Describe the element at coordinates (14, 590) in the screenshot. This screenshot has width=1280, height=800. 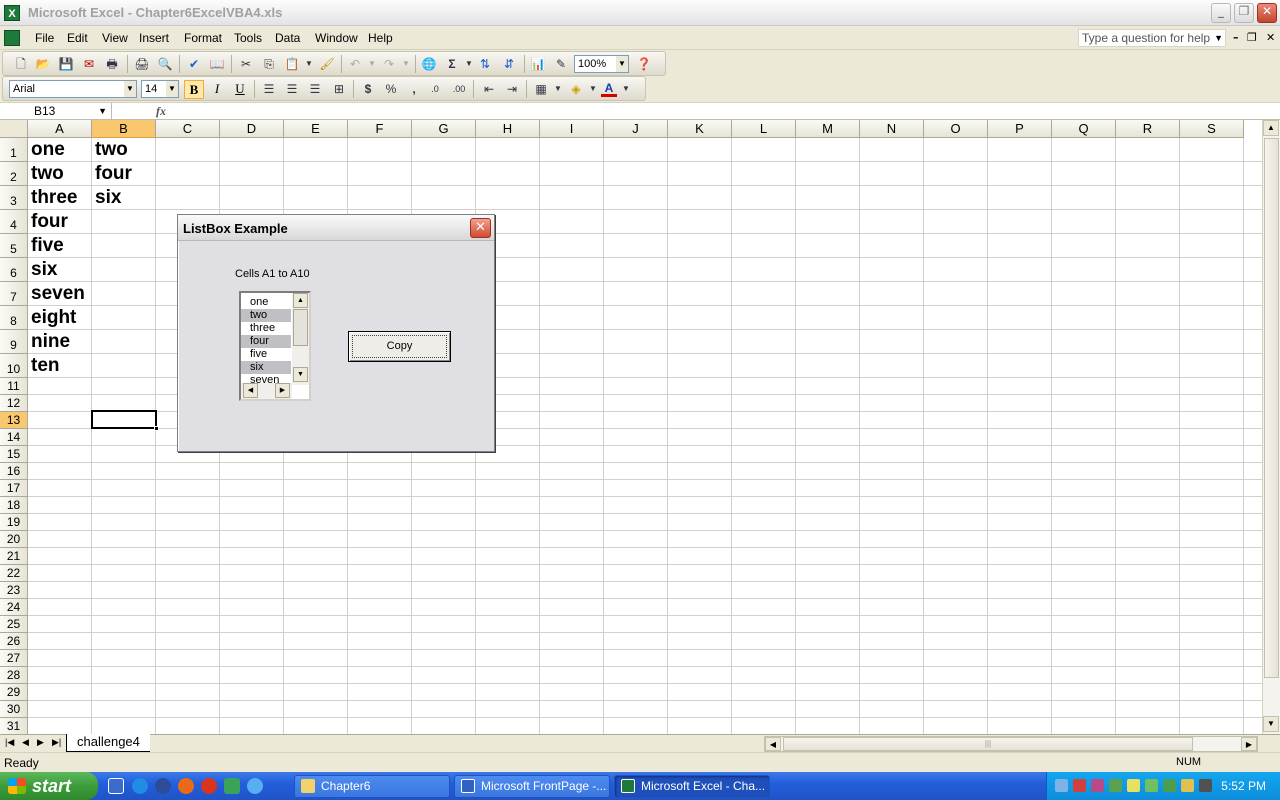
I see `row-header-23: 23` at that location.